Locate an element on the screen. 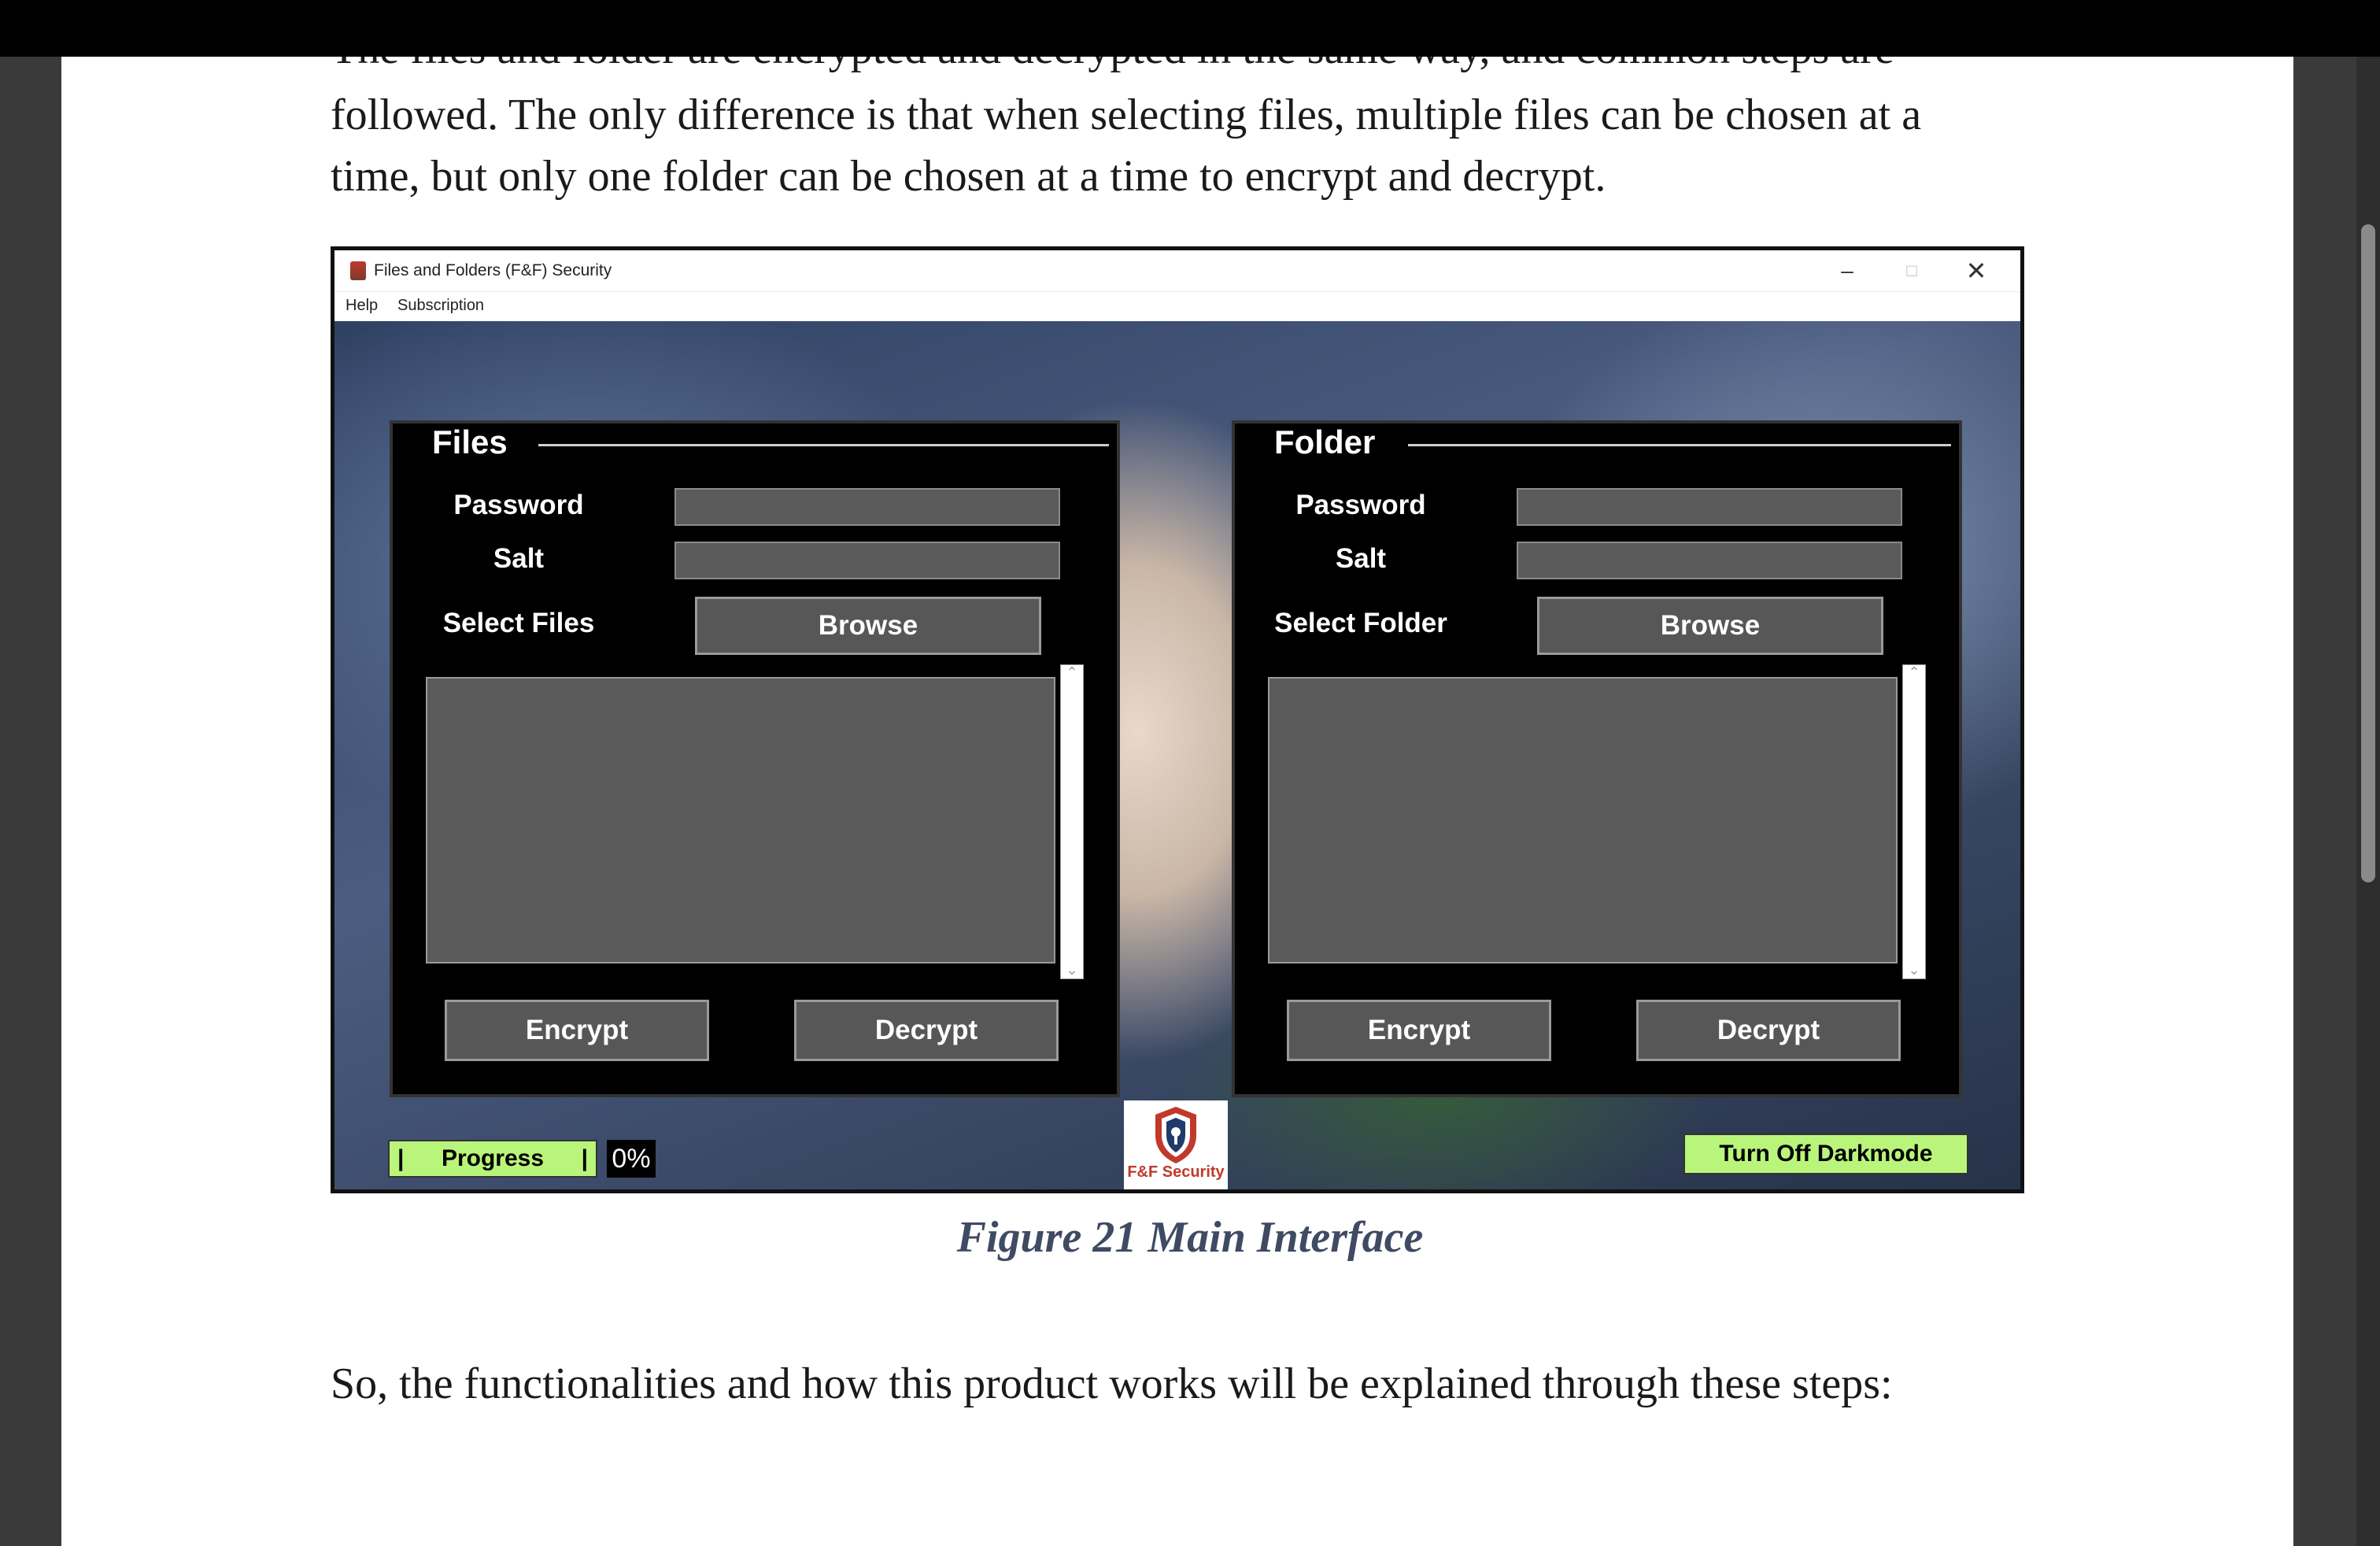 The height and width of the screenshot is (1546, 2380). logo-text: F&F Security is located at coordinates (1176, 1172).